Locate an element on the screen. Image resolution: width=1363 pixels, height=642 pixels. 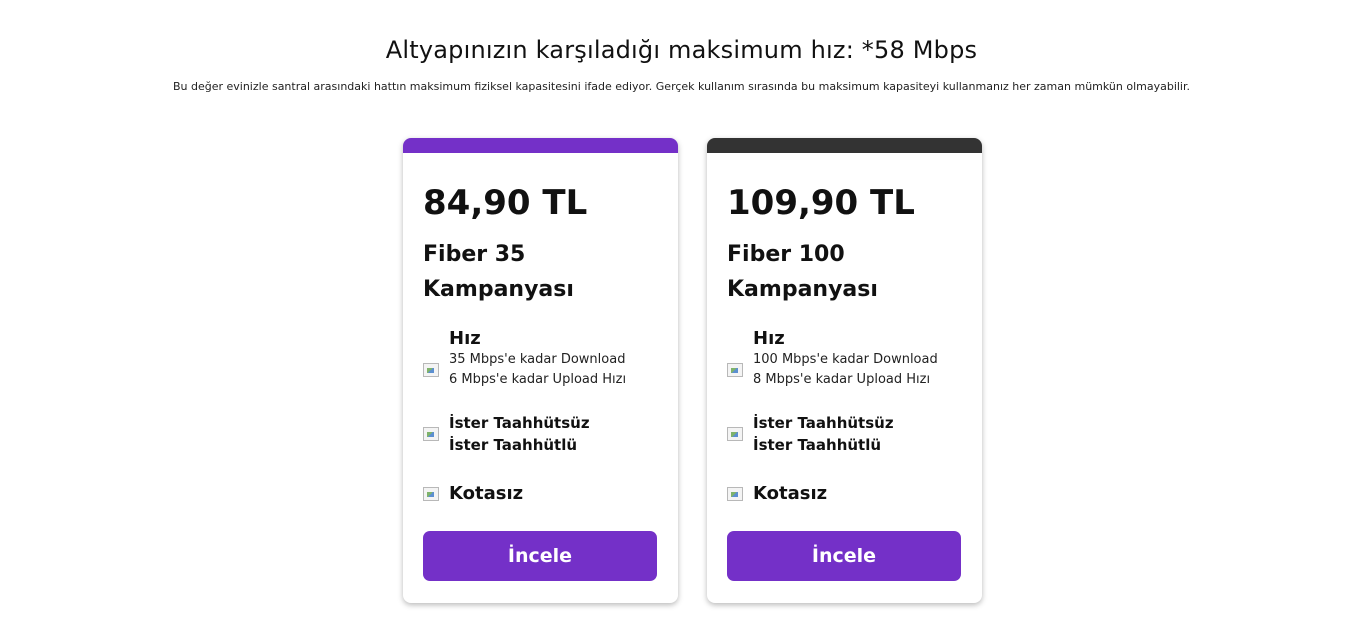
plan-price: 109,90 TL is located at coordinates (821, 203).